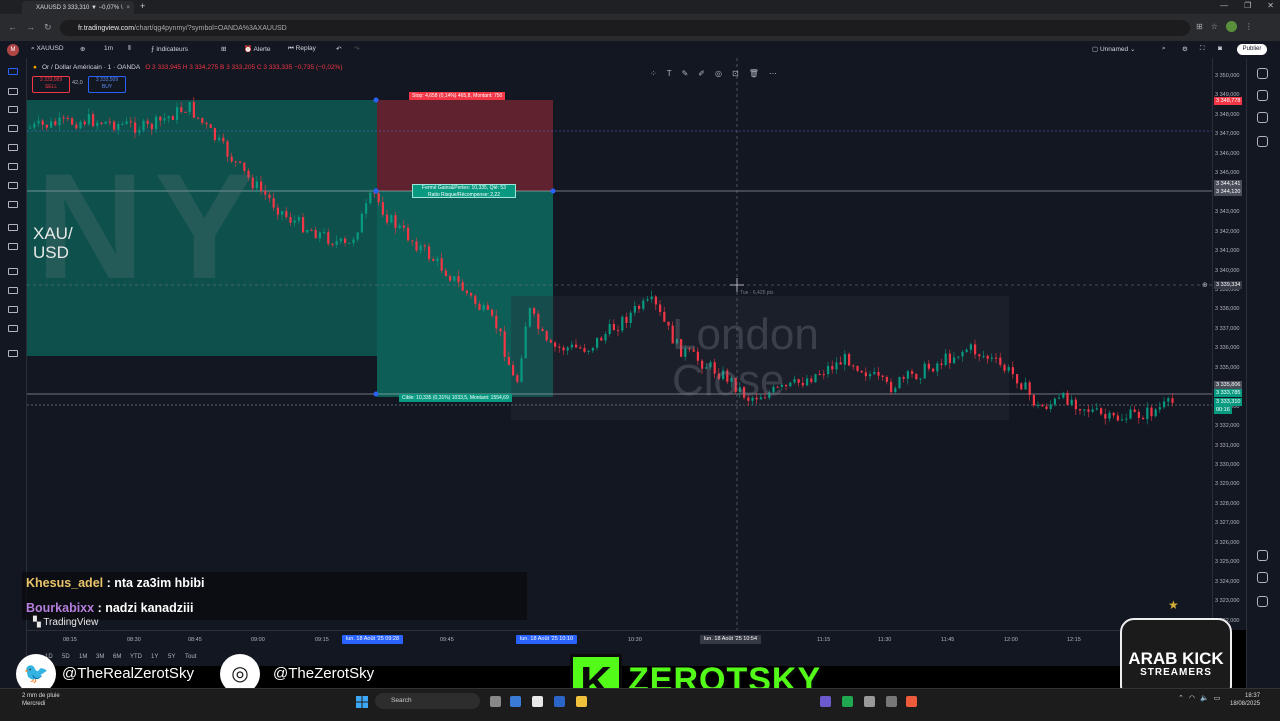 This screenshot has height=721, width=1280. What do you see at coordinates (13, 328) in the screenshot?
I see `visibility-eye-icon` at bounding box center [13, 328].